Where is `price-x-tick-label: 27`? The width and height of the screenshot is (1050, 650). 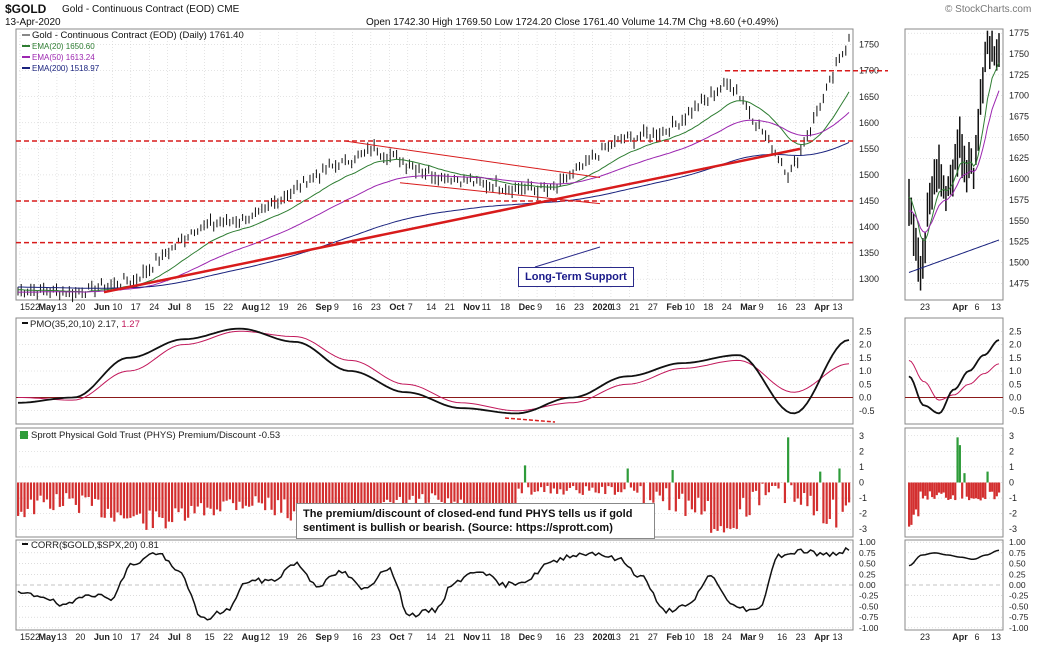 price-x-tick-label: 27 is located at coordinates (653, 307).